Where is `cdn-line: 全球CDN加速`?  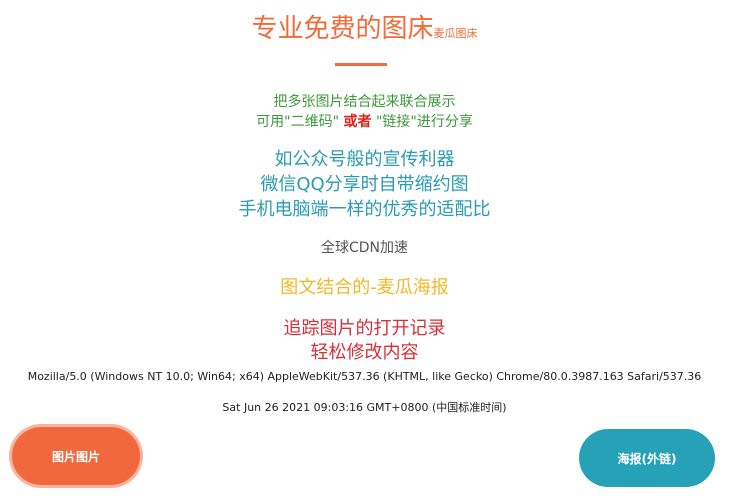 cdn-line: 全球CDN加速 is located at coordinates (364, 248).